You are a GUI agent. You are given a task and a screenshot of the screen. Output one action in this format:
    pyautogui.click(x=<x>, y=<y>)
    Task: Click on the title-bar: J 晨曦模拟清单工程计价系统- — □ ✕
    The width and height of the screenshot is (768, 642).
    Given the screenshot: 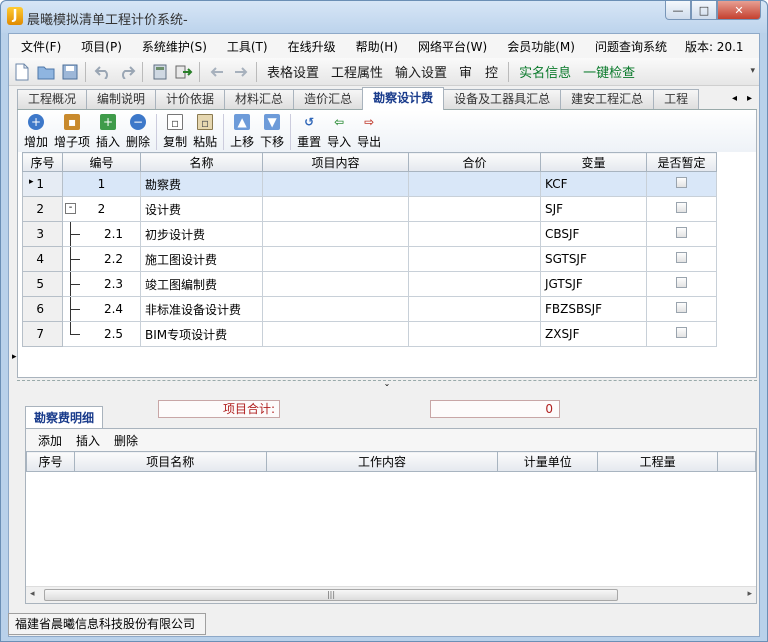 What is the action you would take?
    pyautogui.click(x=384, y=17)
    